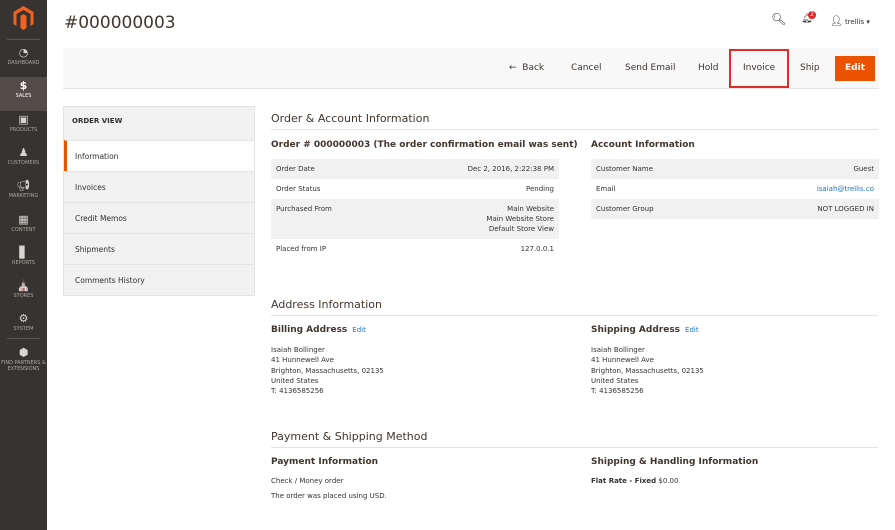  Describe the element at coordinates (537, 249) in the screenshot. I see `row-value: 127.0.0.1` at that location.